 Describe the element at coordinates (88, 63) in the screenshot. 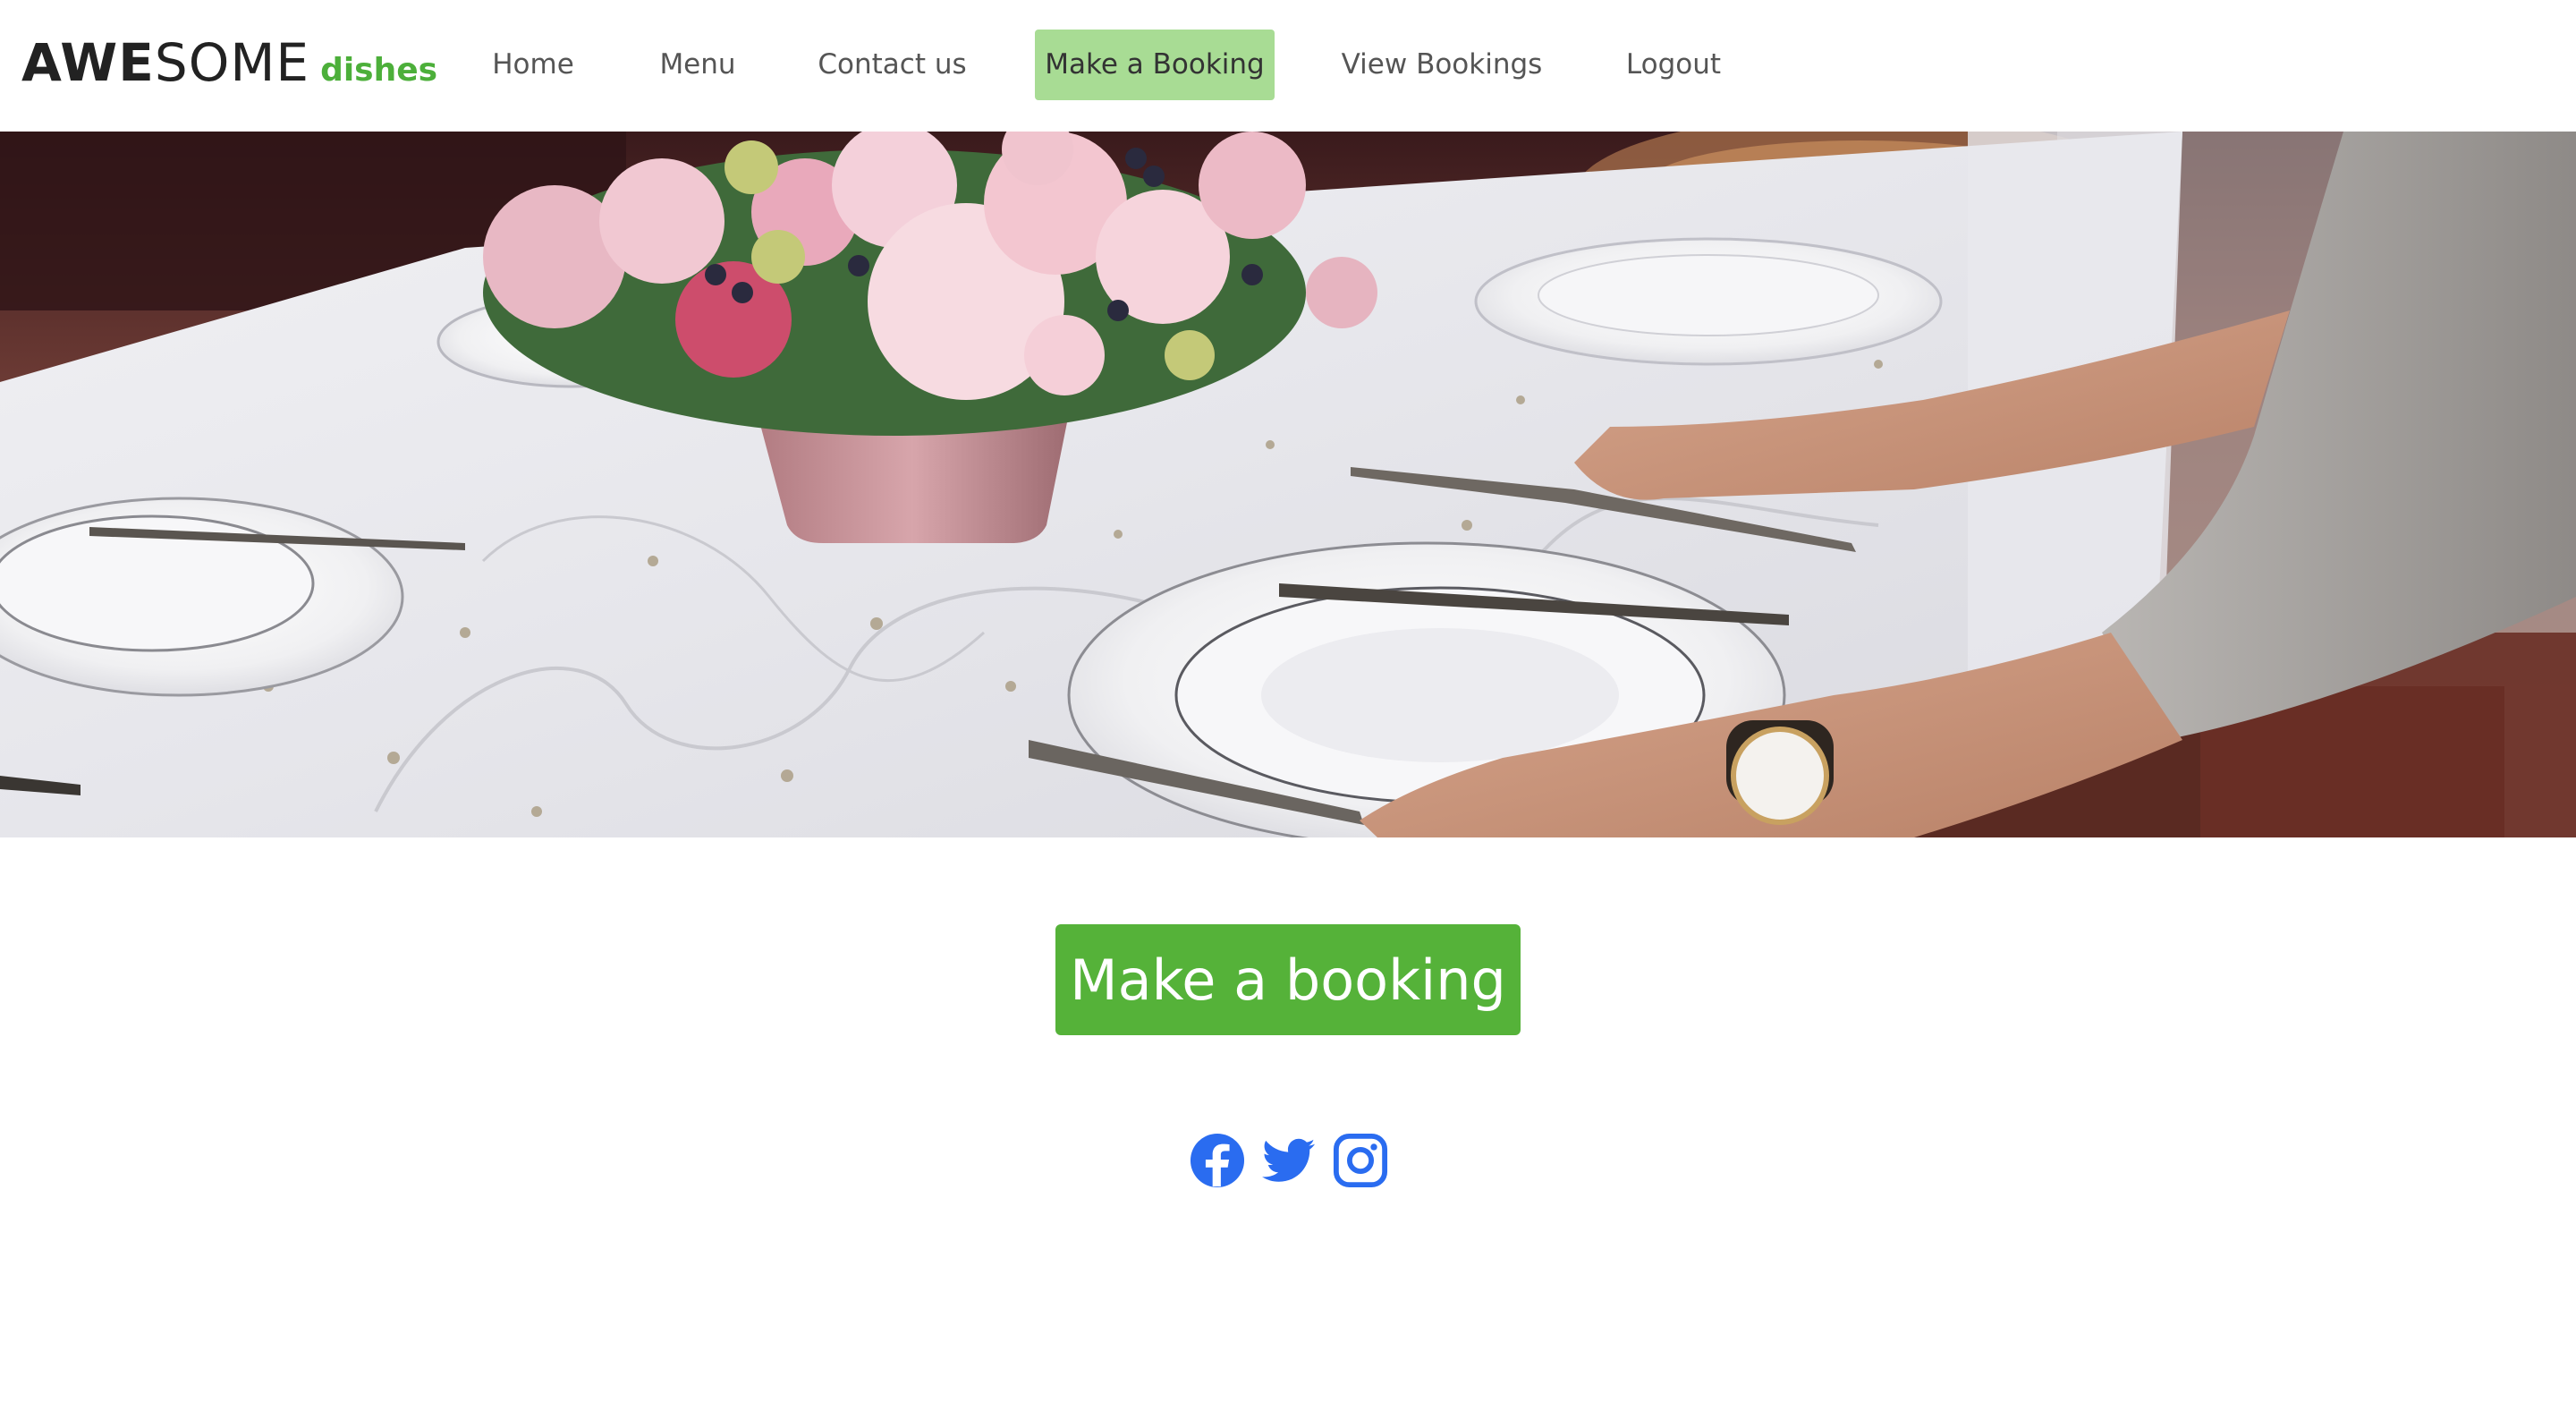

I see `brand-logo-bold: AWE` at that location.